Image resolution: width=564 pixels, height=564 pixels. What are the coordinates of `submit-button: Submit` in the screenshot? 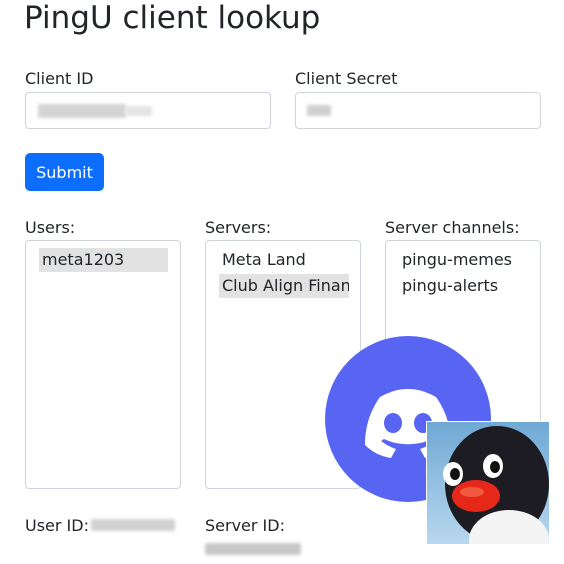 It's located at (64, 172).